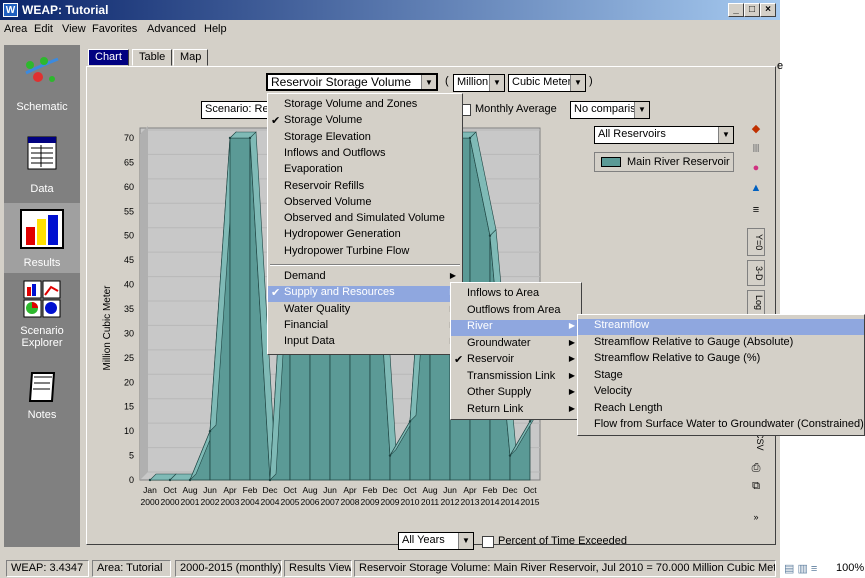 The width and height of the screenshot is (865, 578). What do you see at coordinates (317, 308) in the screenshot?
I see `menu-item-label: Water Quality` at bounding box center [317, 308].